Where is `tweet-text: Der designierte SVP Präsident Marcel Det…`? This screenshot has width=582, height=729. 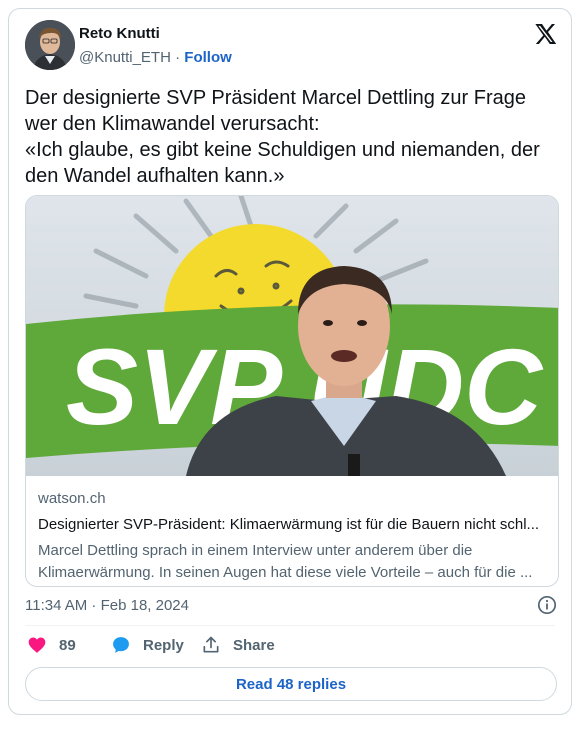
tweet-text: Der designierte SVP Präsident Marcel Det… is located at coordinates (295, 137).